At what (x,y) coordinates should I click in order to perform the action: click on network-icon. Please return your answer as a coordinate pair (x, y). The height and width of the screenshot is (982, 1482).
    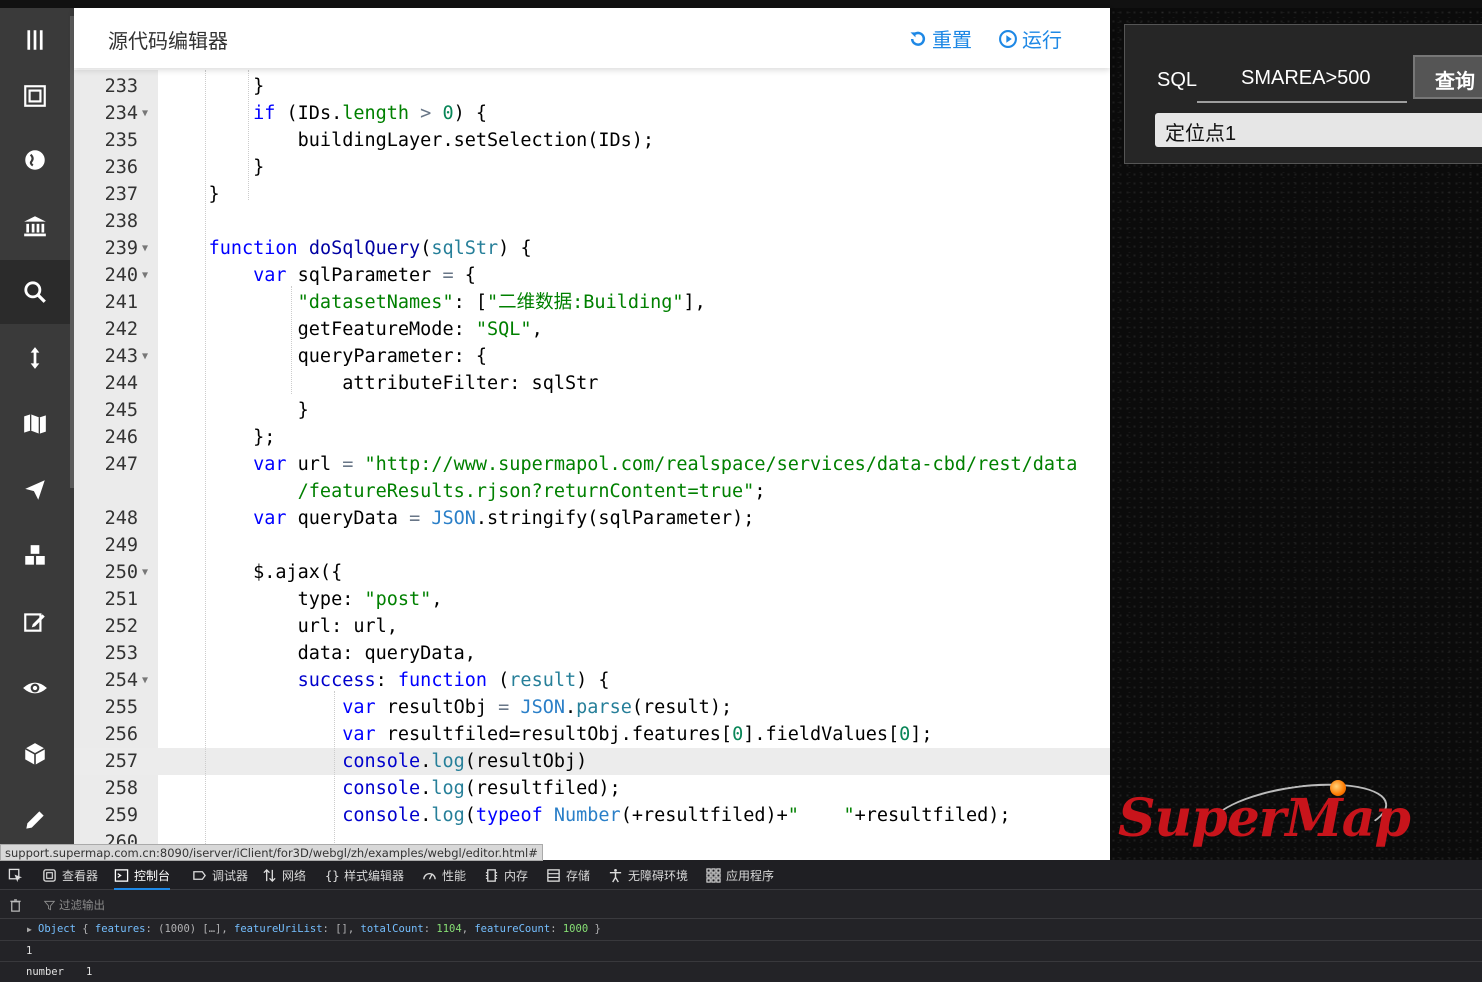
    Looking at the image, I should click on (269, 875).